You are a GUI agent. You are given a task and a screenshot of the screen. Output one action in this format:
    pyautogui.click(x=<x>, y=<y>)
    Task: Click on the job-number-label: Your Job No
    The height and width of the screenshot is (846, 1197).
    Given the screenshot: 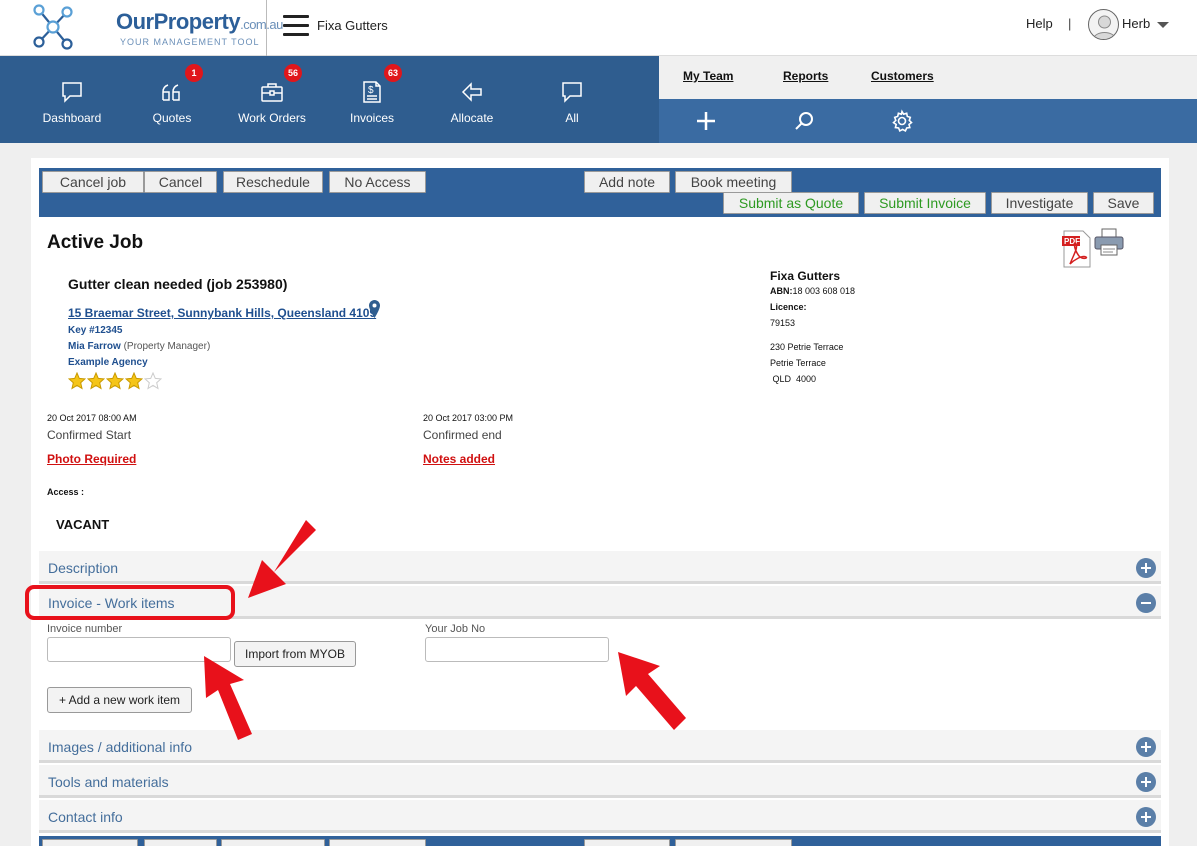 What is the action you would take?
    pyautogui.click(x=455, y=629)
    